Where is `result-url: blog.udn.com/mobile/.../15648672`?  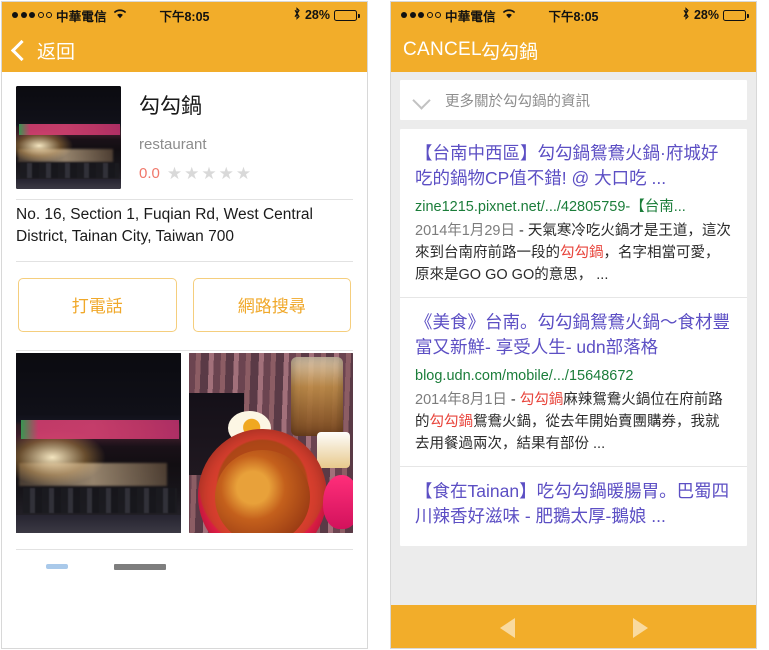 result-url: blog.udn.com/mobile/.../15648672 is located at coordinates (524, 375).